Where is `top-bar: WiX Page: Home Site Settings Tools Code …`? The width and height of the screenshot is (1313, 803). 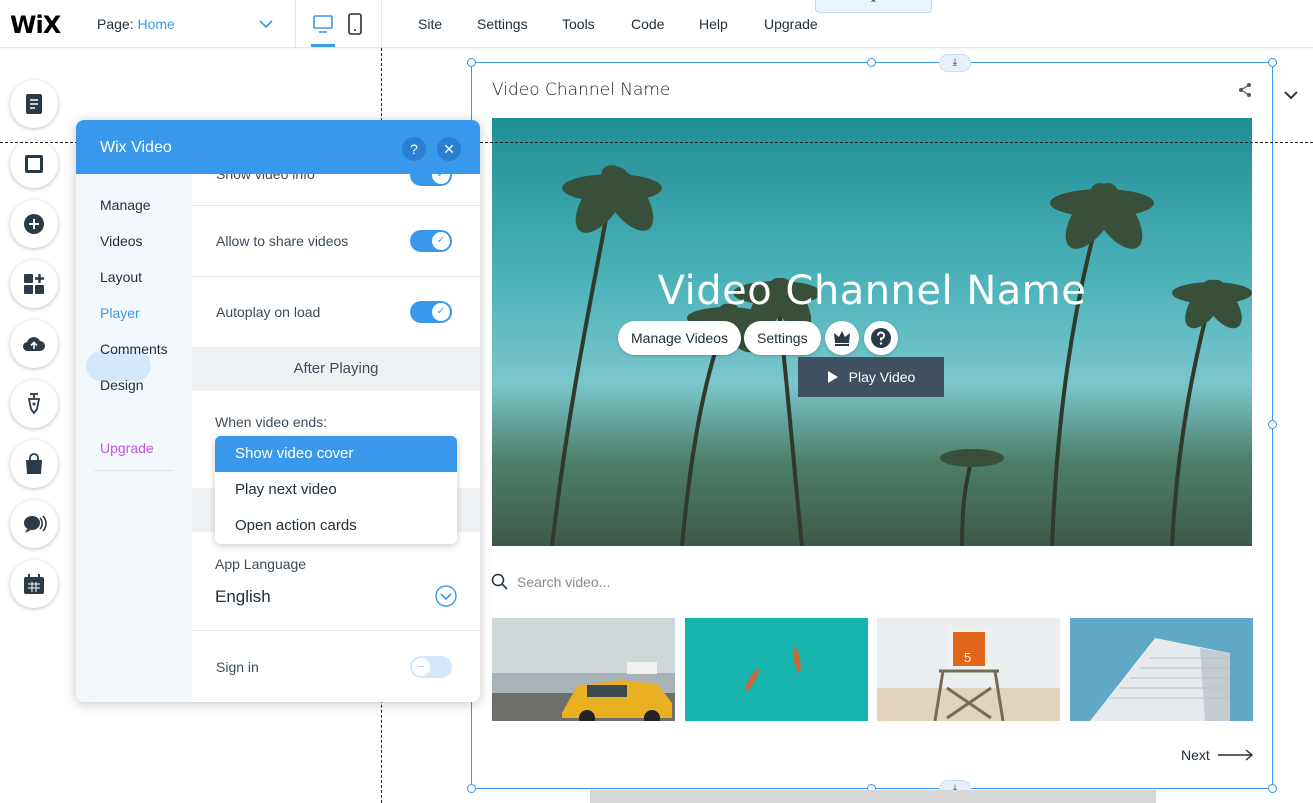 top-bar: WiX Page: Home Site Settings Tools Code … is located at coordinates (656, 24).